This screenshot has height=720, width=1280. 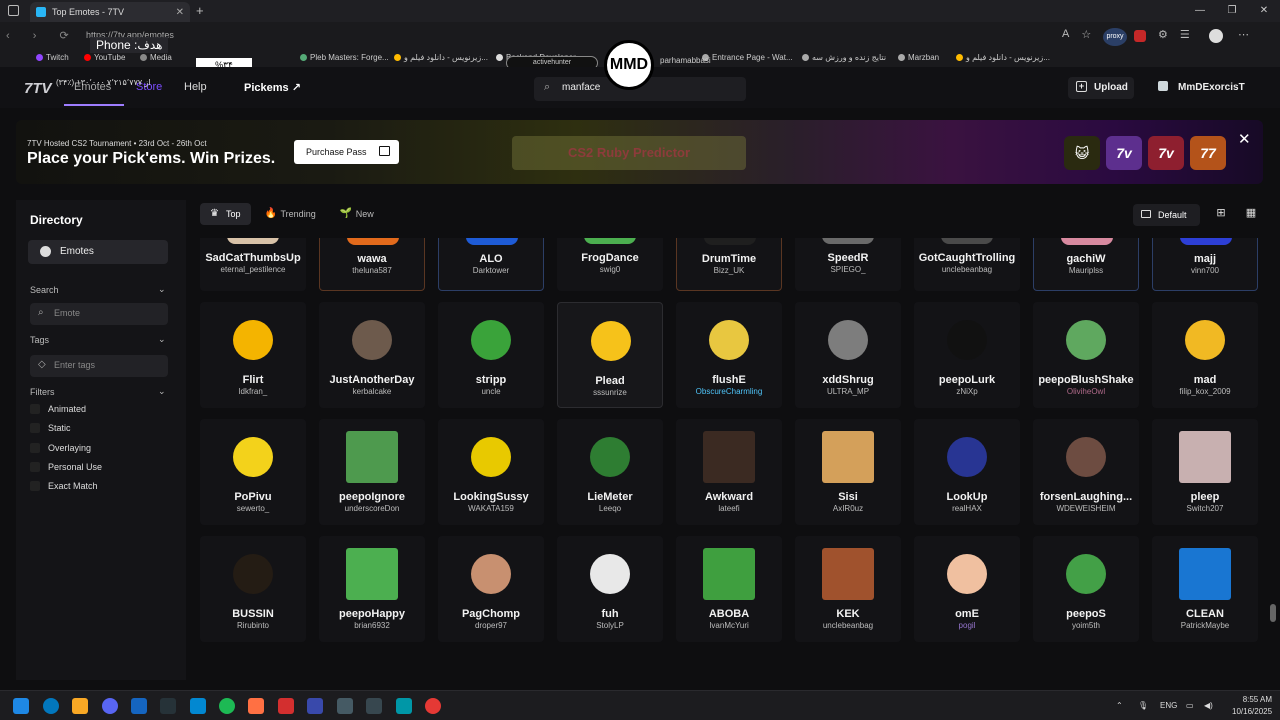 What do you see at coordinates (1200, 11) in the screenshot?
I see `minimize-button: —` at bounding box center [1200, 11].